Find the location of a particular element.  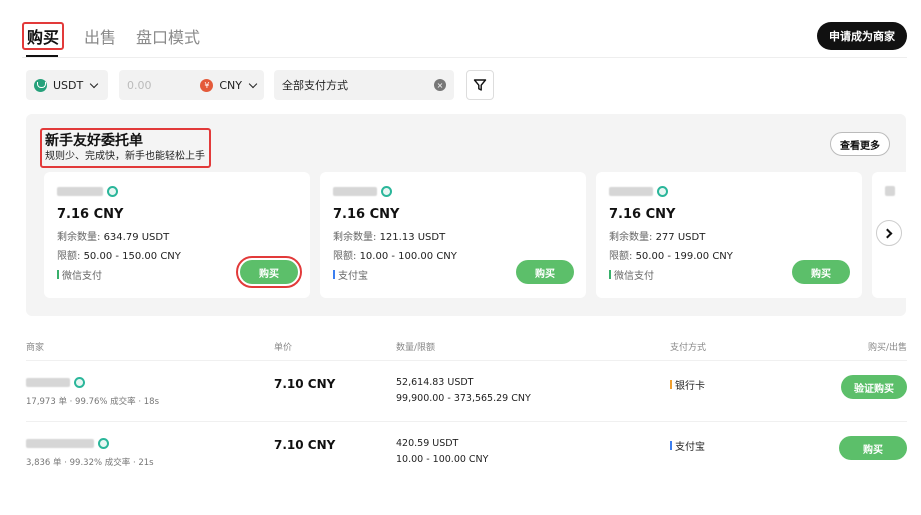

amount-input: 0.00 ¥ CNY is located at coordinates (191, 85).